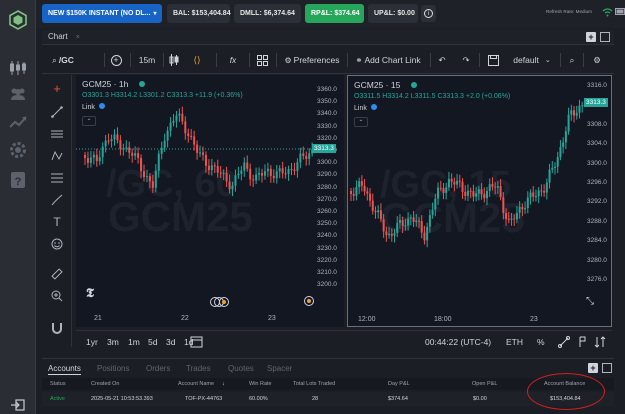 The image size is (625, 414). Describe the element at coordinates (484, 384) in the screenshot. I see `column-header: Open P&L` at that location.